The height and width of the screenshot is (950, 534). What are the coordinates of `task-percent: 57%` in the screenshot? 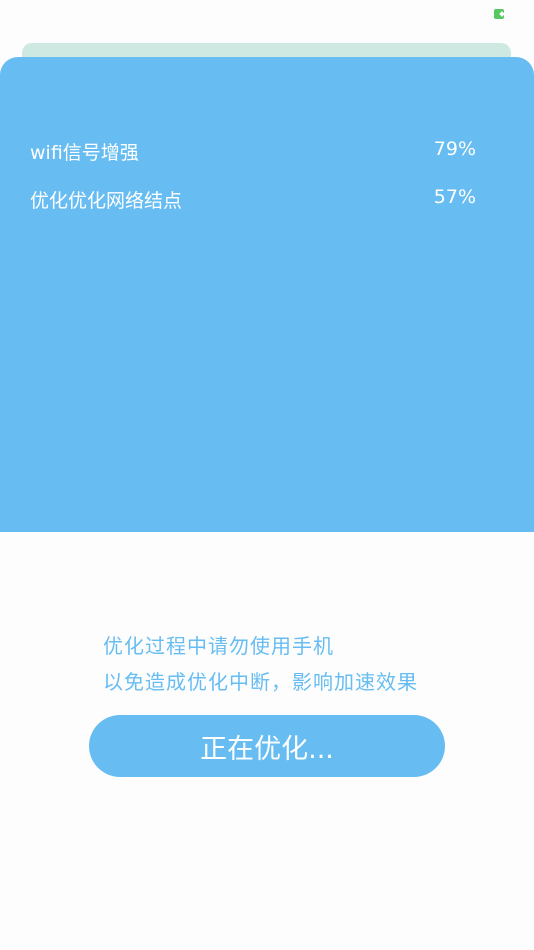 It's located at (454, 197).